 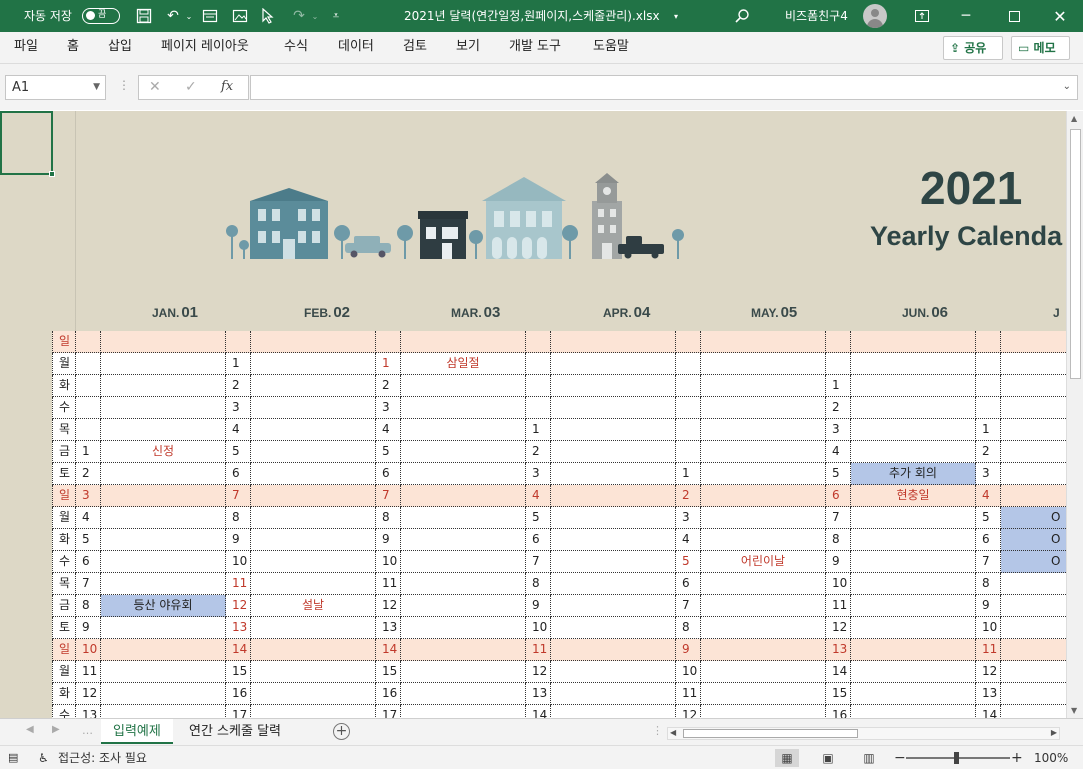 What do you see at coordinates (341, 731) in the screenshot?
I see `add-sheet-icon: +` at bounding box center [341, 731].